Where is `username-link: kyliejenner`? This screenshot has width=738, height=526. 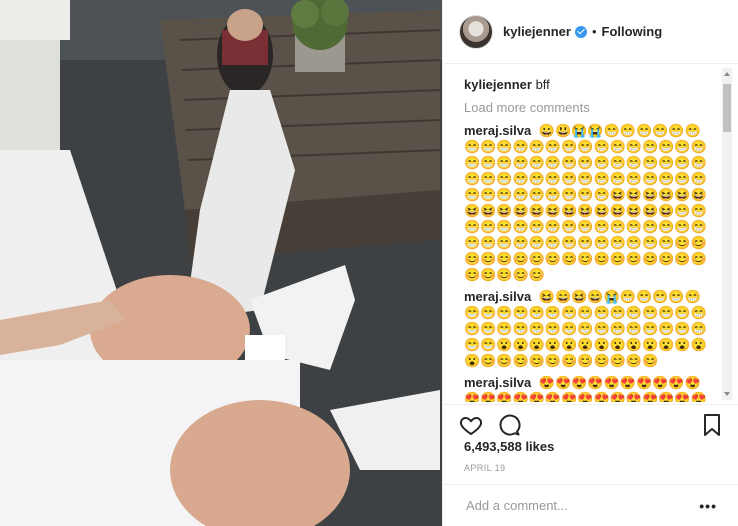 username-link: kyliejenner is located at coordinates (537, 31).